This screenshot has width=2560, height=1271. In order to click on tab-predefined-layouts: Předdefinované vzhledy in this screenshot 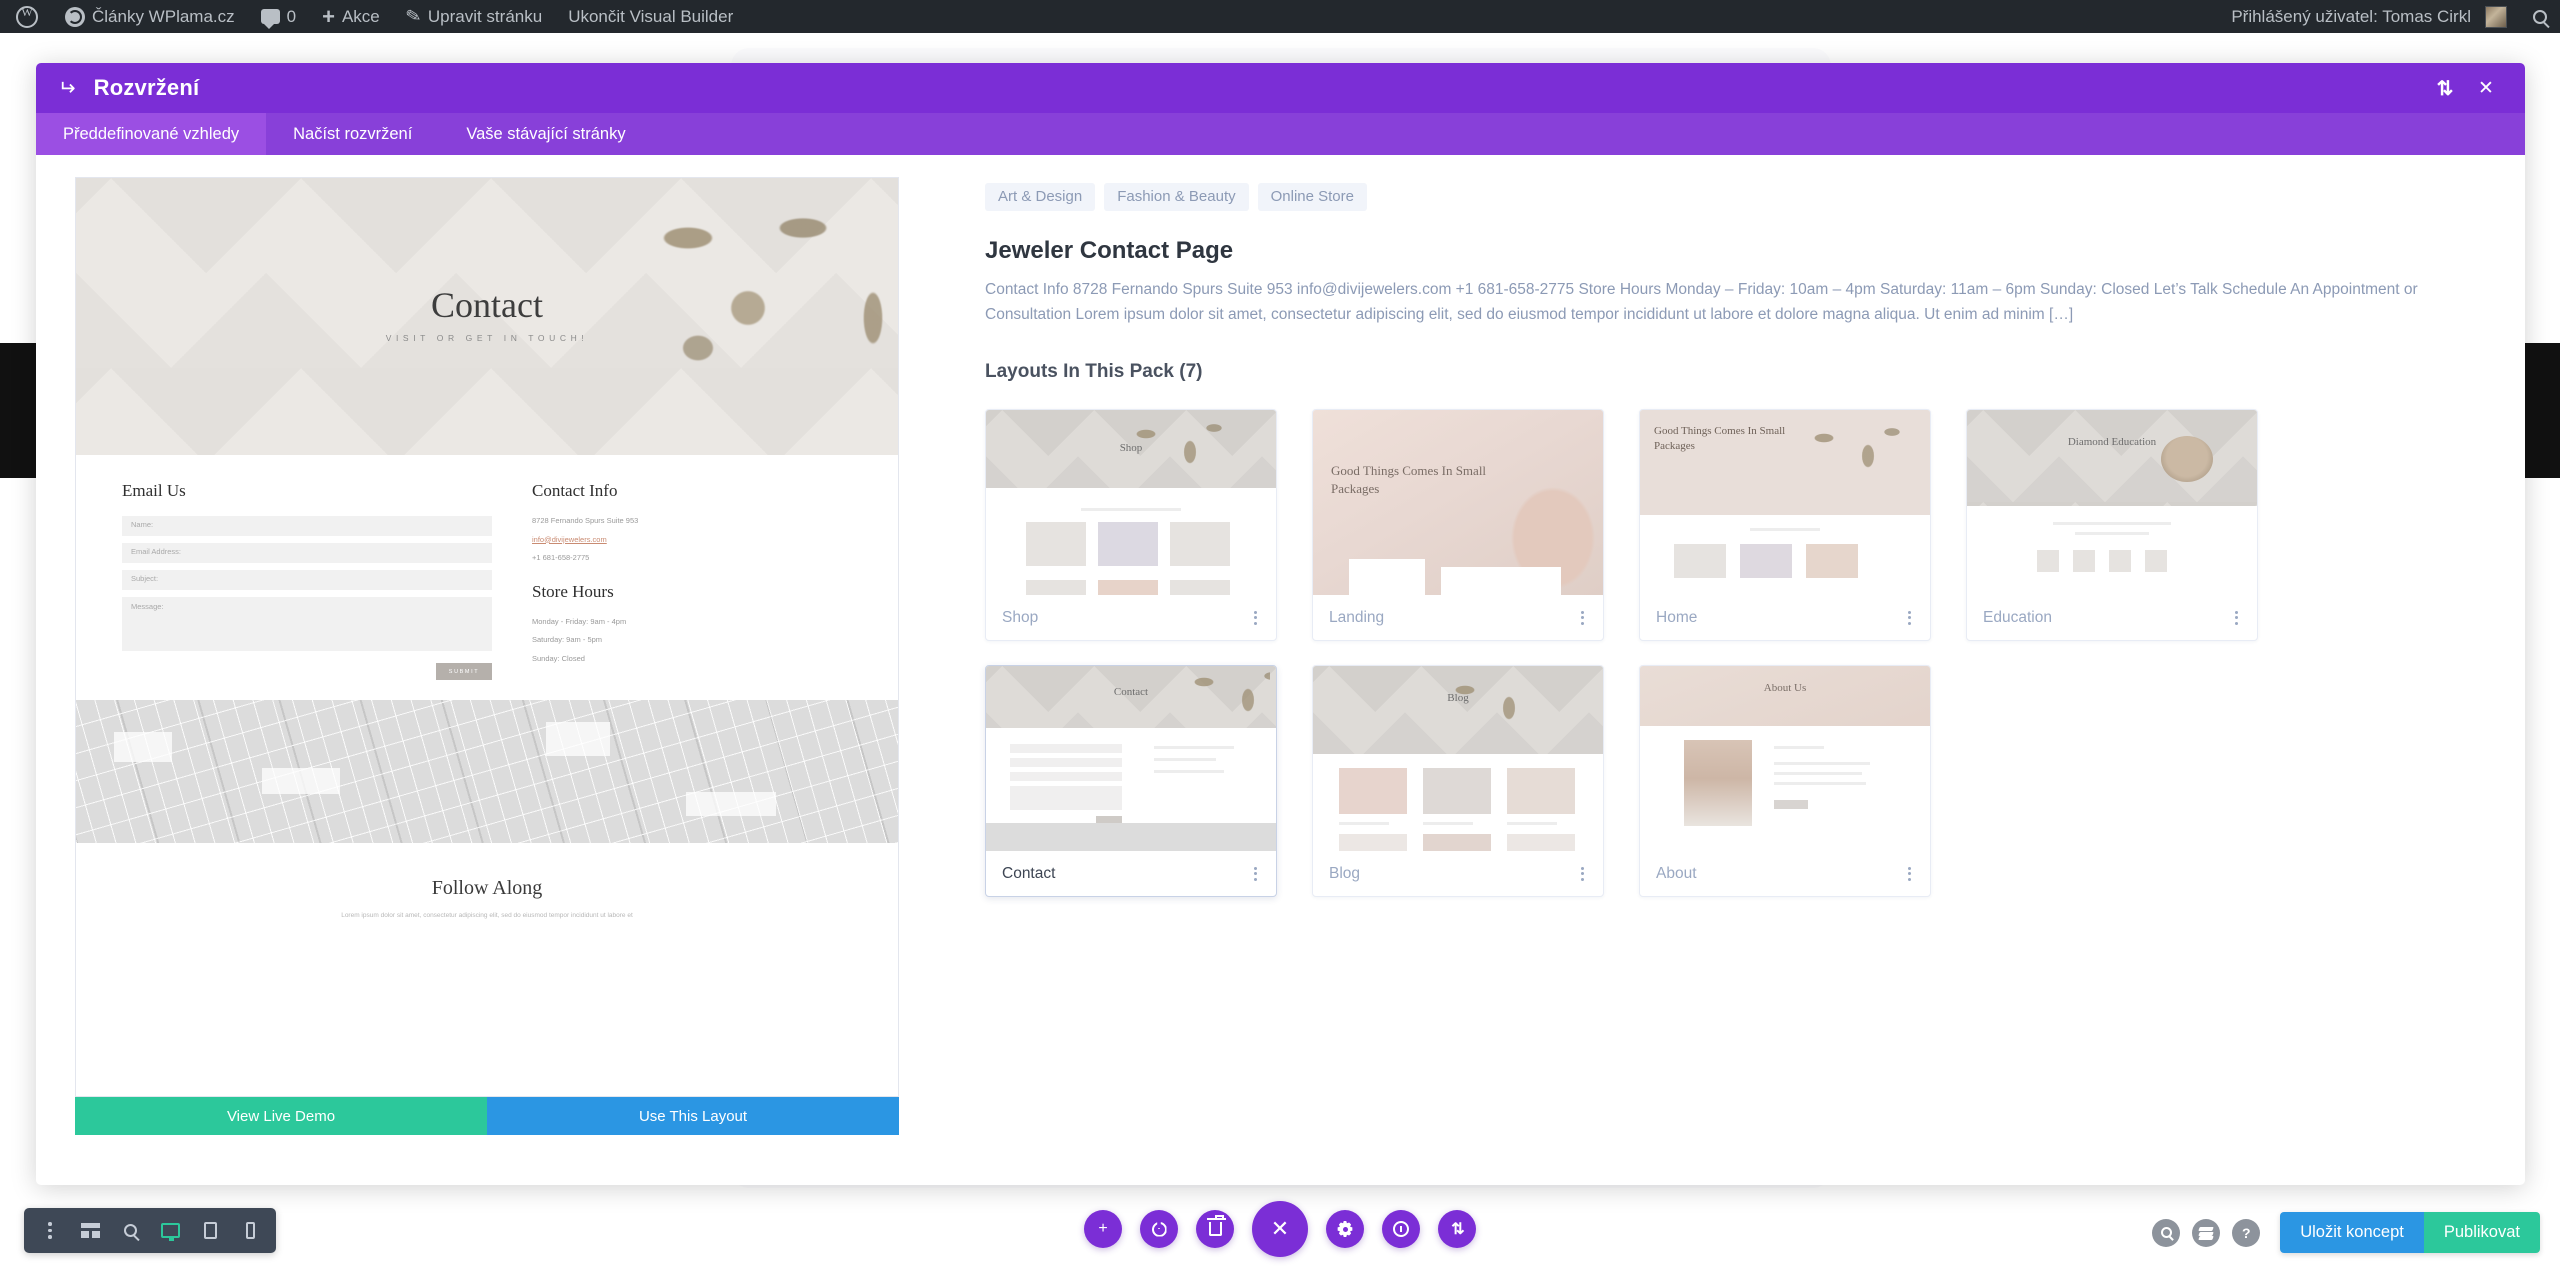, I will do `click(151, 134)`.